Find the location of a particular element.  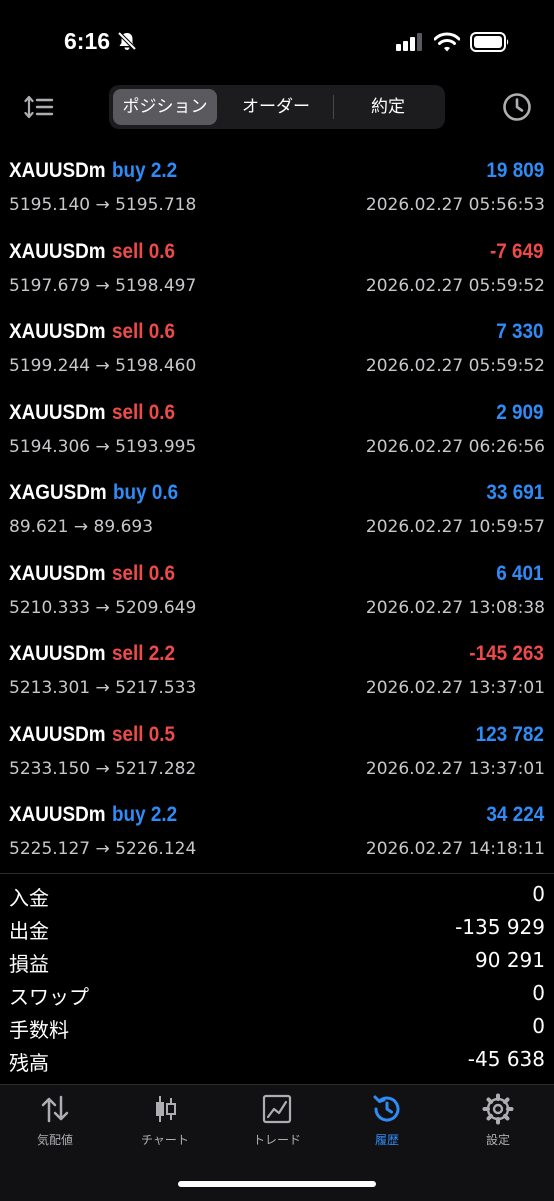

deal-prices: 5233.150 → 5217.282 is located at coordinates (103, 768).